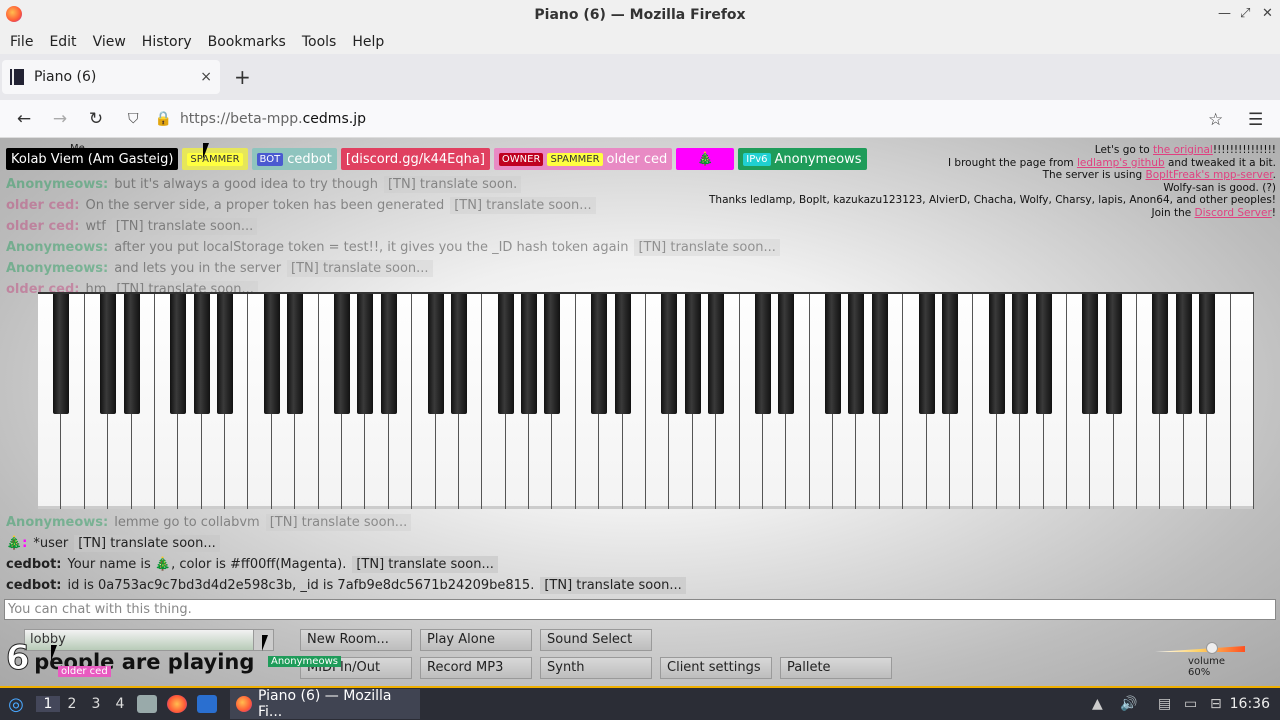 Image resolution: width=1280 pixels, height=720 pixels. Describe the element at coordinates (133, 119) in the screenshot. I see `shield-icon: ⛉` at that location.